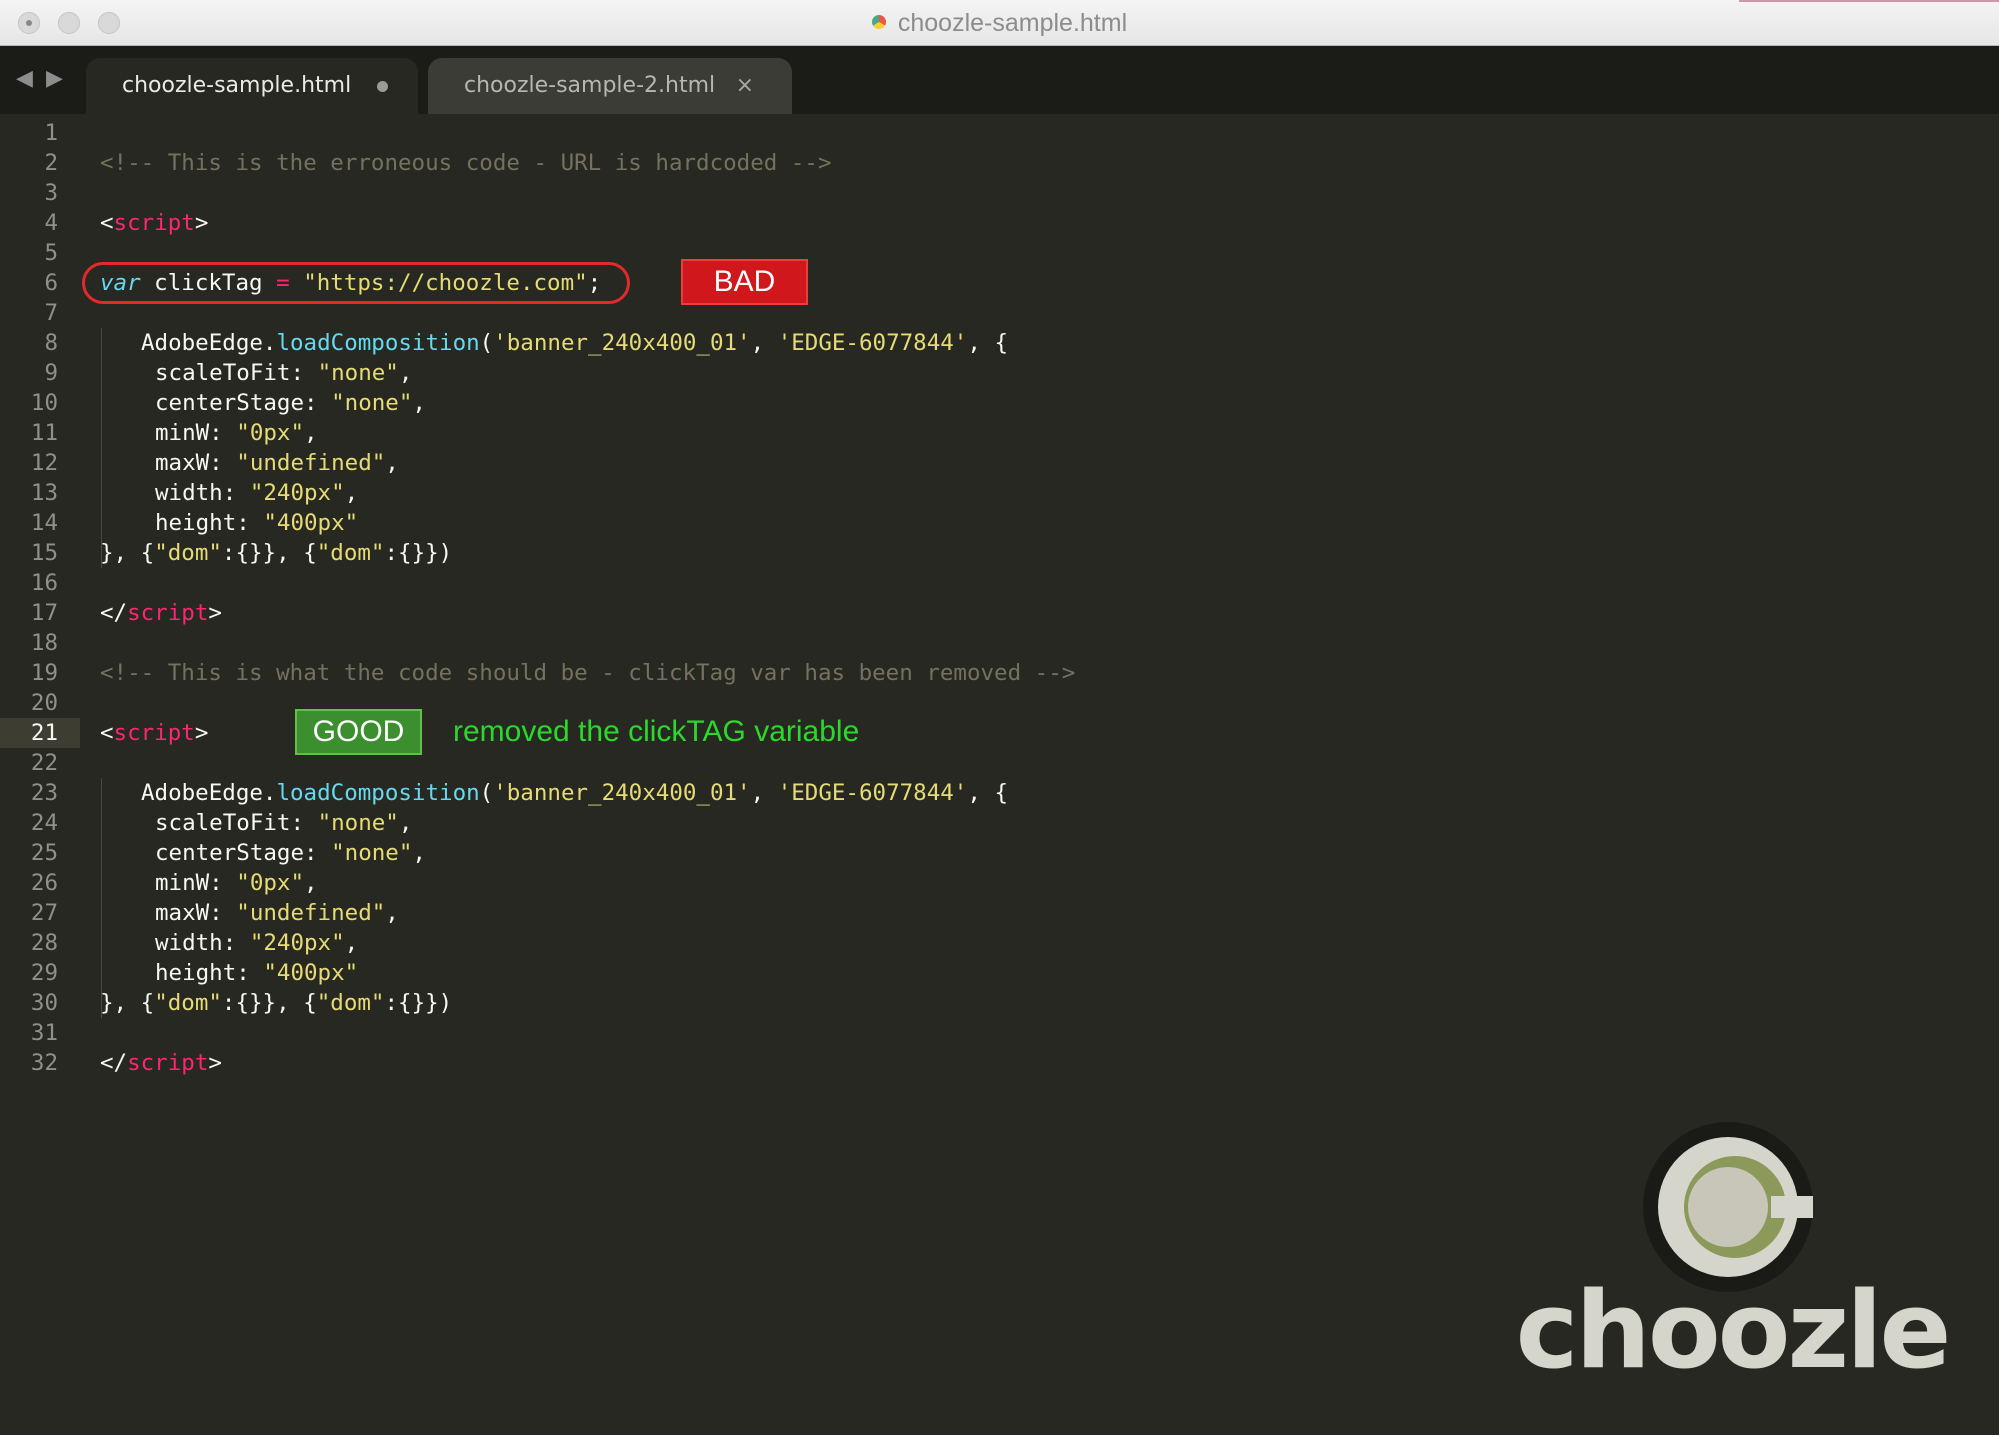  I want to click on line-number: 4, so click(51, 223).